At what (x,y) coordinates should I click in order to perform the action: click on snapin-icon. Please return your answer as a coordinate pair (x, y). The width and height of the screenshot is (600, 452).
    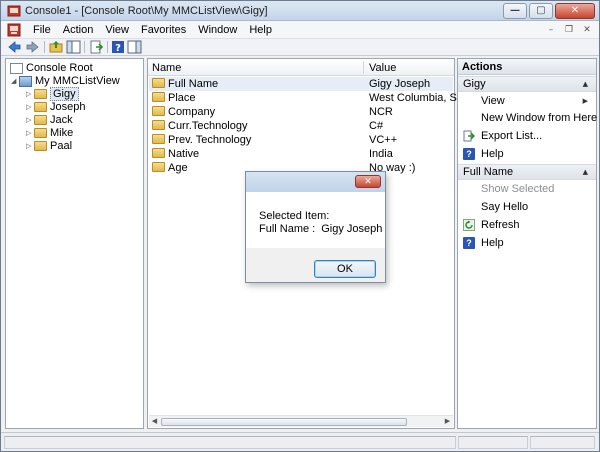
    Looking at the image, I should click on (25, 81).